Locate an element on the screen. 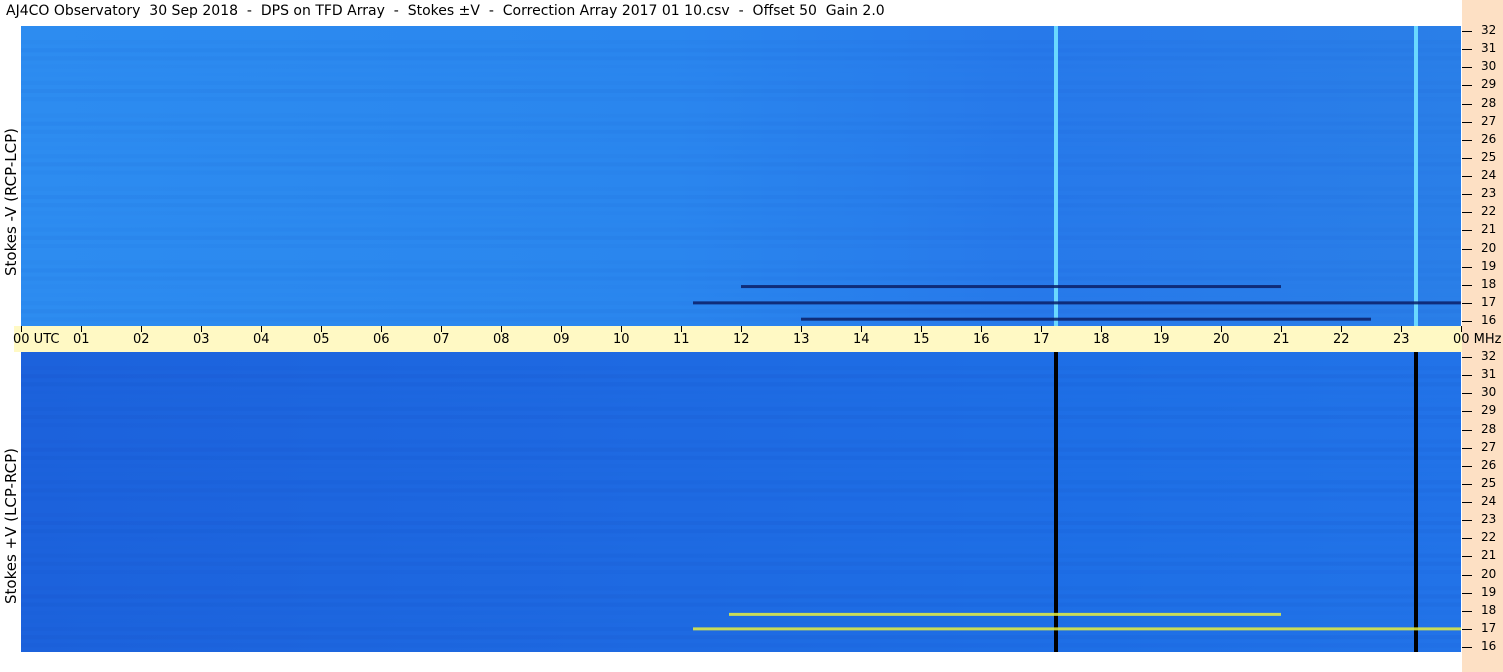 This screenshot has width=1503, height=672. time-tick-label: 07 is located at coordinates (441, 339).